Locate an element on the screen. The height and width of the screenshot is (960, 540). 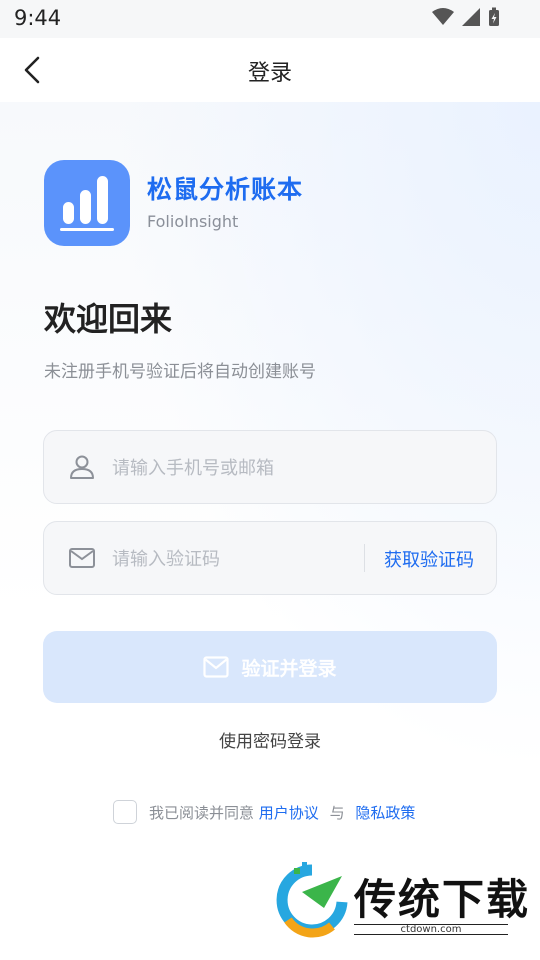
status-icons is located at coordinates (466, 17).